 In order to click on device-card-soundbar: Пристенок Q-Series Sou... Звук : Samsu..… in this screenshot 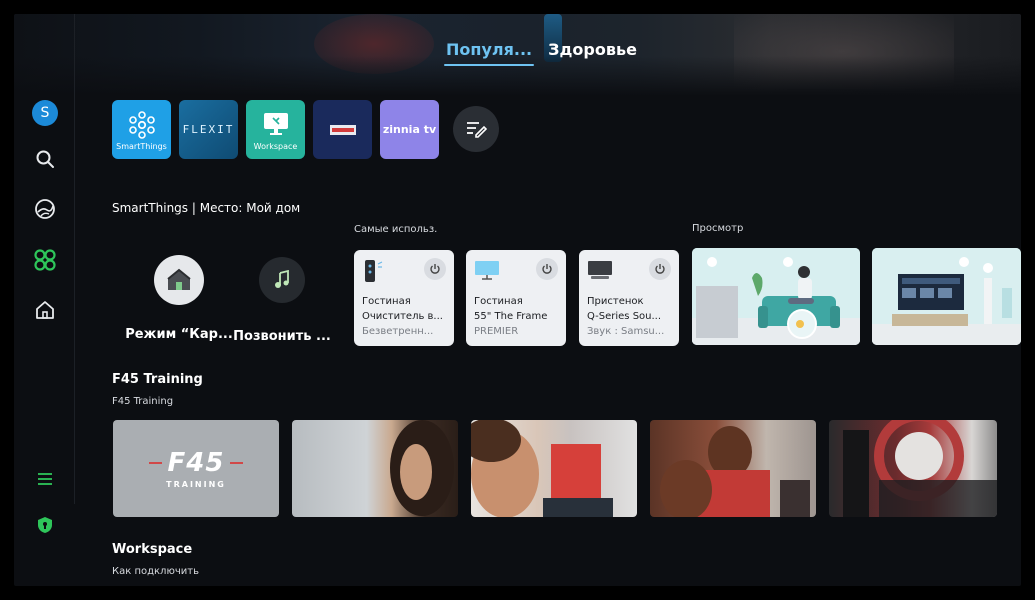, I will do `click(629, 298)`.